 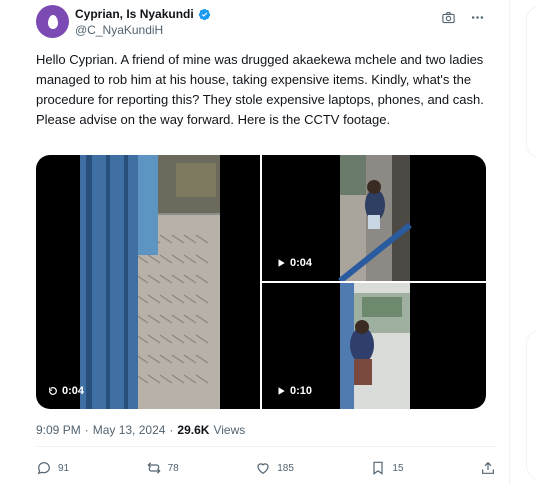 I want to click on author-name-row: Cyprian, Is Nyakundi, so click(x=143, y=14).